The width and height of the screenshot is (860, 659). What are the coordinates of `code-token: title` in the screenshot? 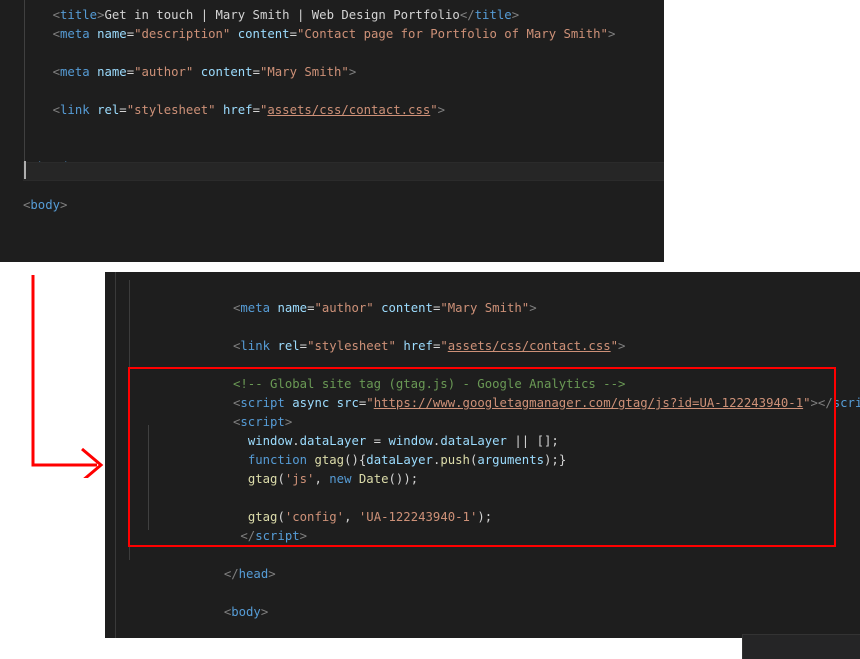 It's located at (493, 15).